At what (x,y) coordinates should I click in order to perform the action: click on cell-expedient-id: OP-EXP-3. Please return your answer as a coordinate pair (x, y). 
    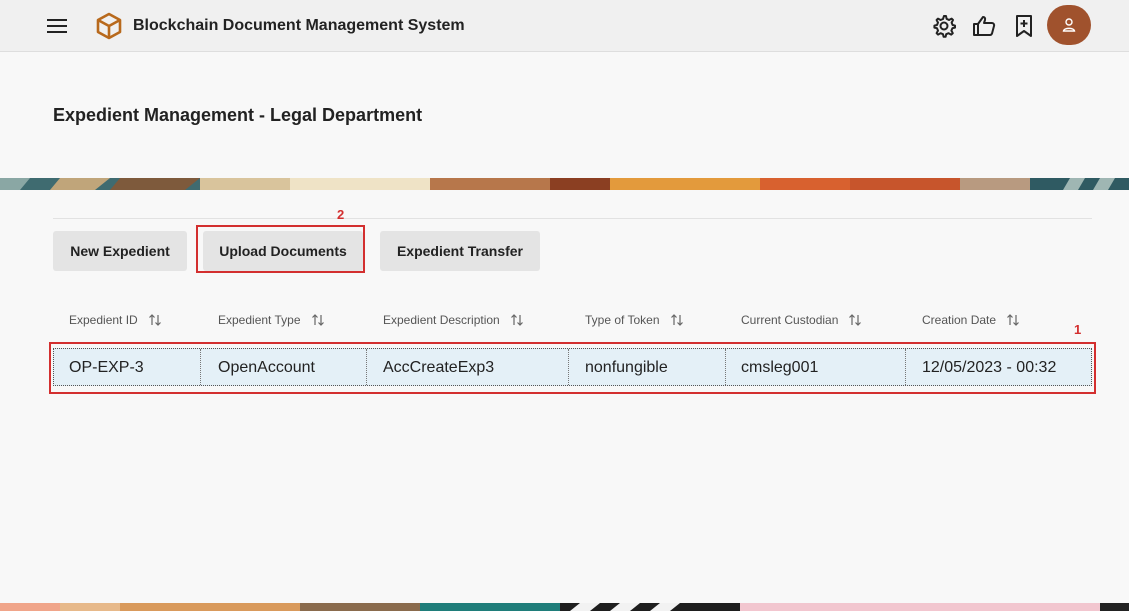
    Looking at the image, I should click on (106, 367).